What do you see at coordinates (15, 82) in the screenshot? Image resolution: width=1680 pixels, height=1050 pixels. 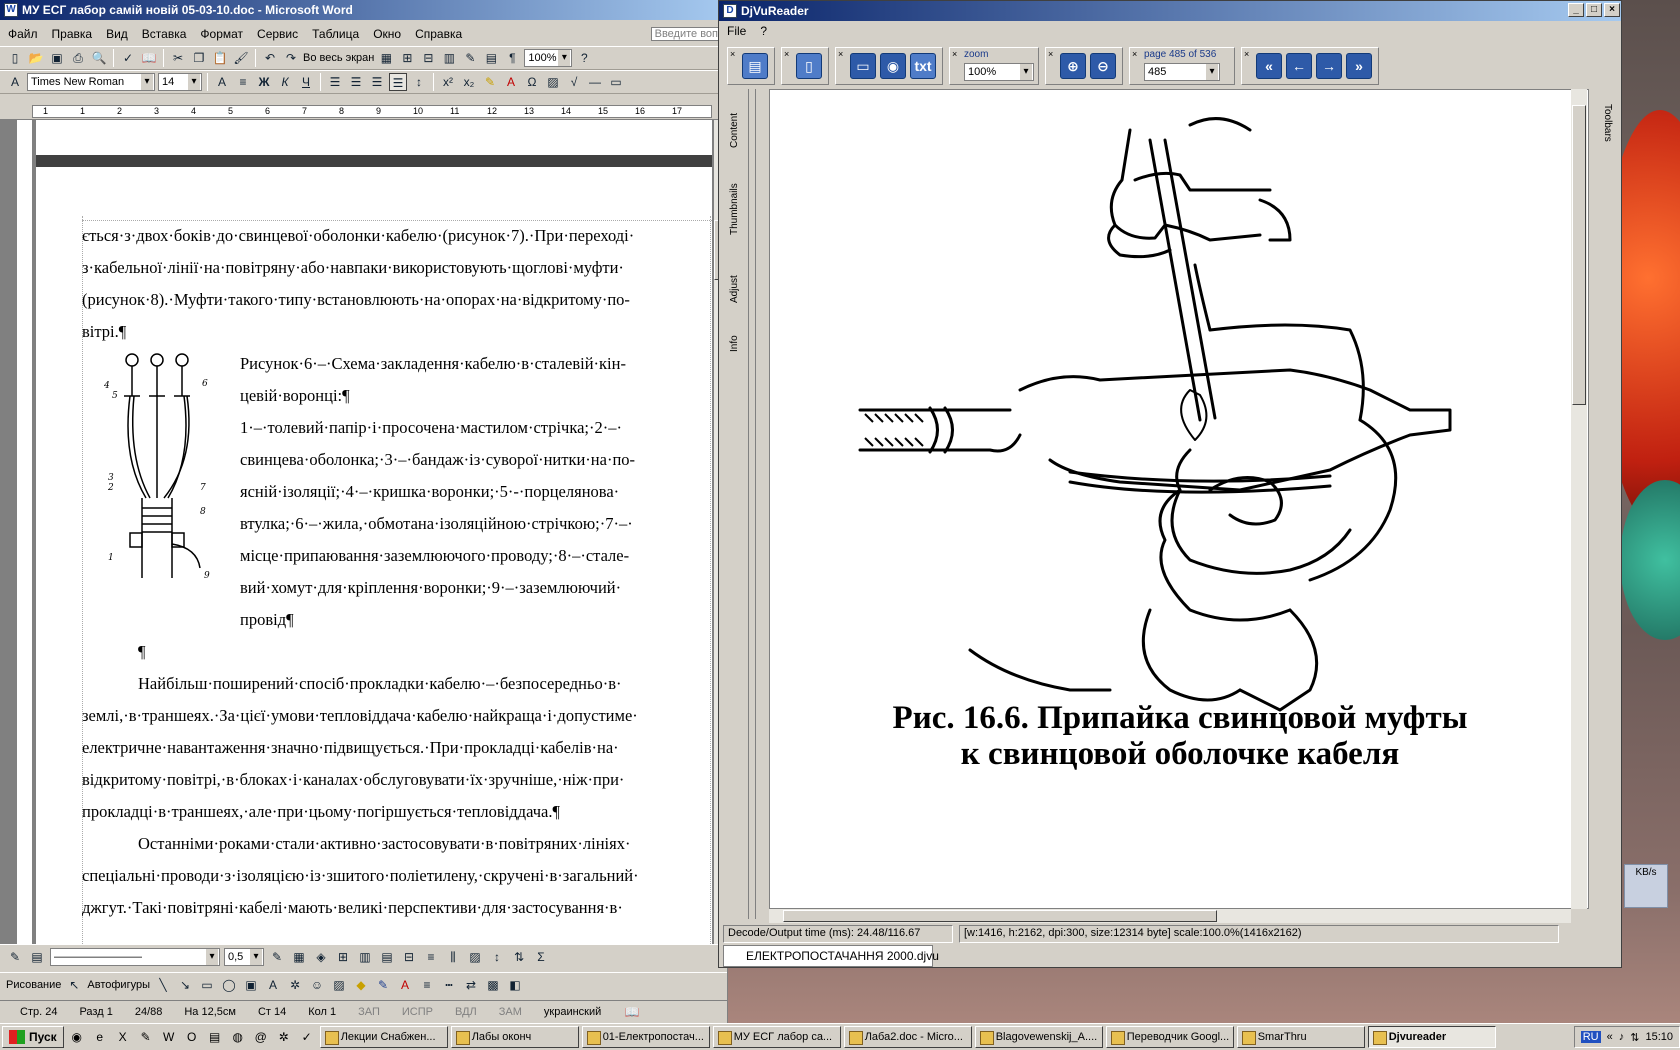 I see `styles-icon: A` at bounding box center [15, 82].